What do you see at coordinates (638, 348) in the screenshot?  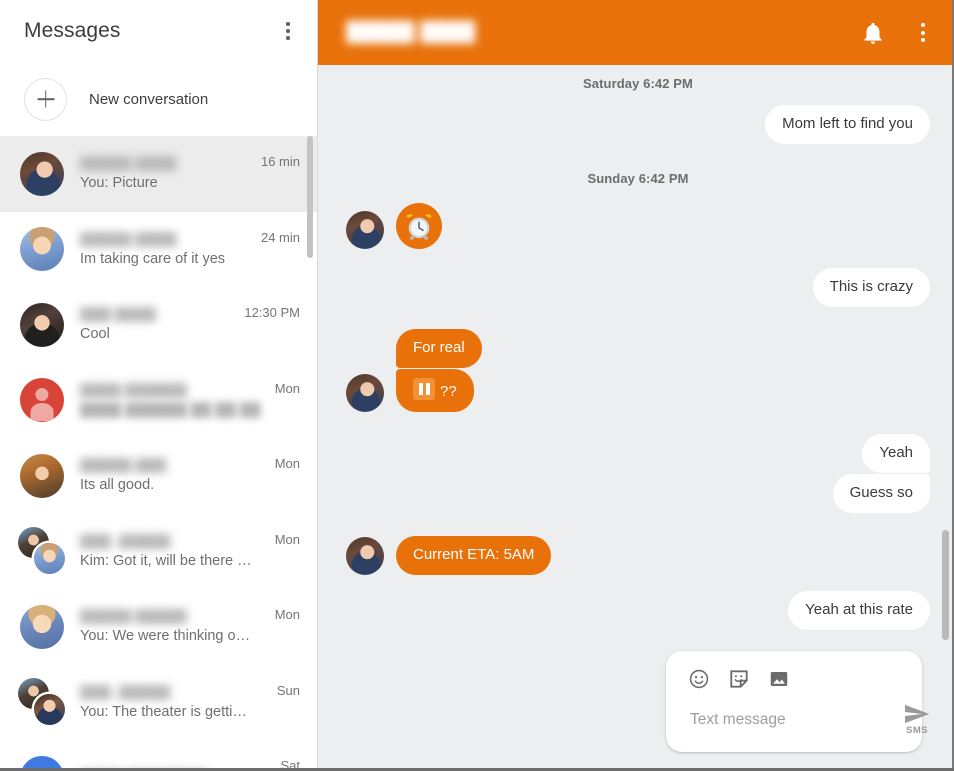 I see `incoming-message-row: For real` at bounding box center [638, 348].